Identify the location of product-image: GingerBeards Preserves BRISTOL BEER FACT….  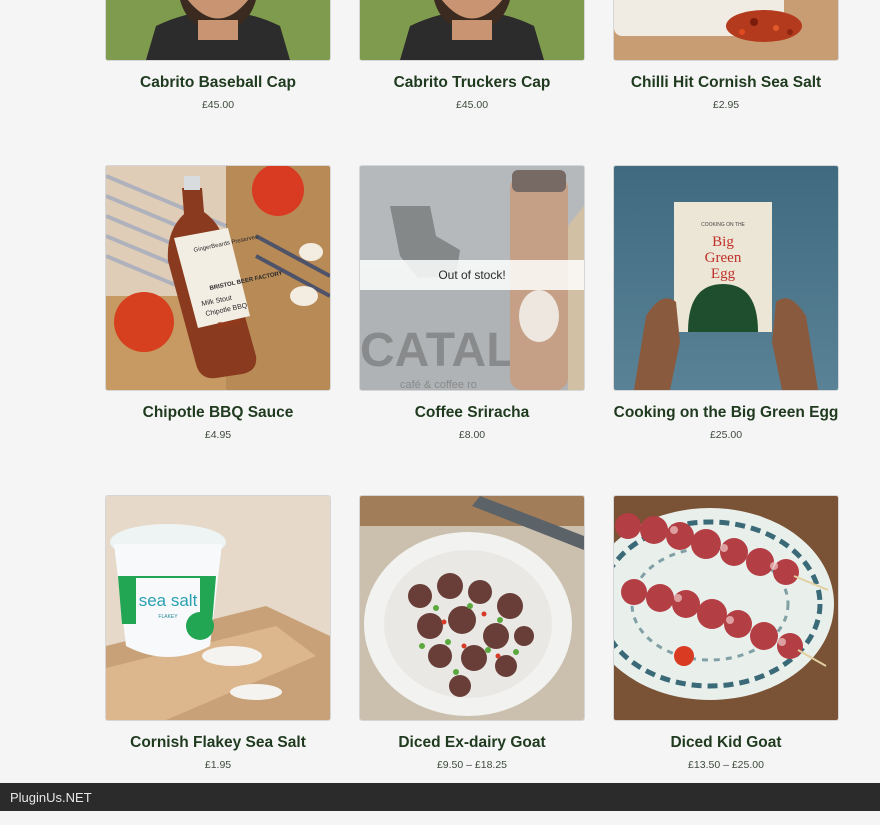
(218, 278).